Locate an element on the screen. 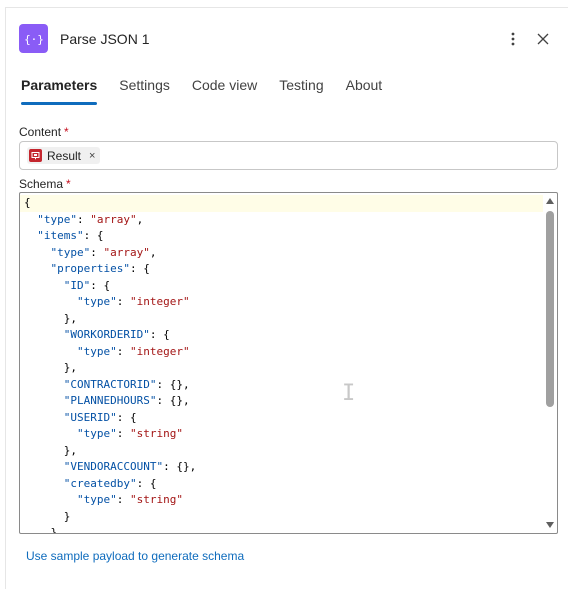 The width and height of the screenshot is (568, 589). schema-label-text: Schema is located at coordinates (41, 184).